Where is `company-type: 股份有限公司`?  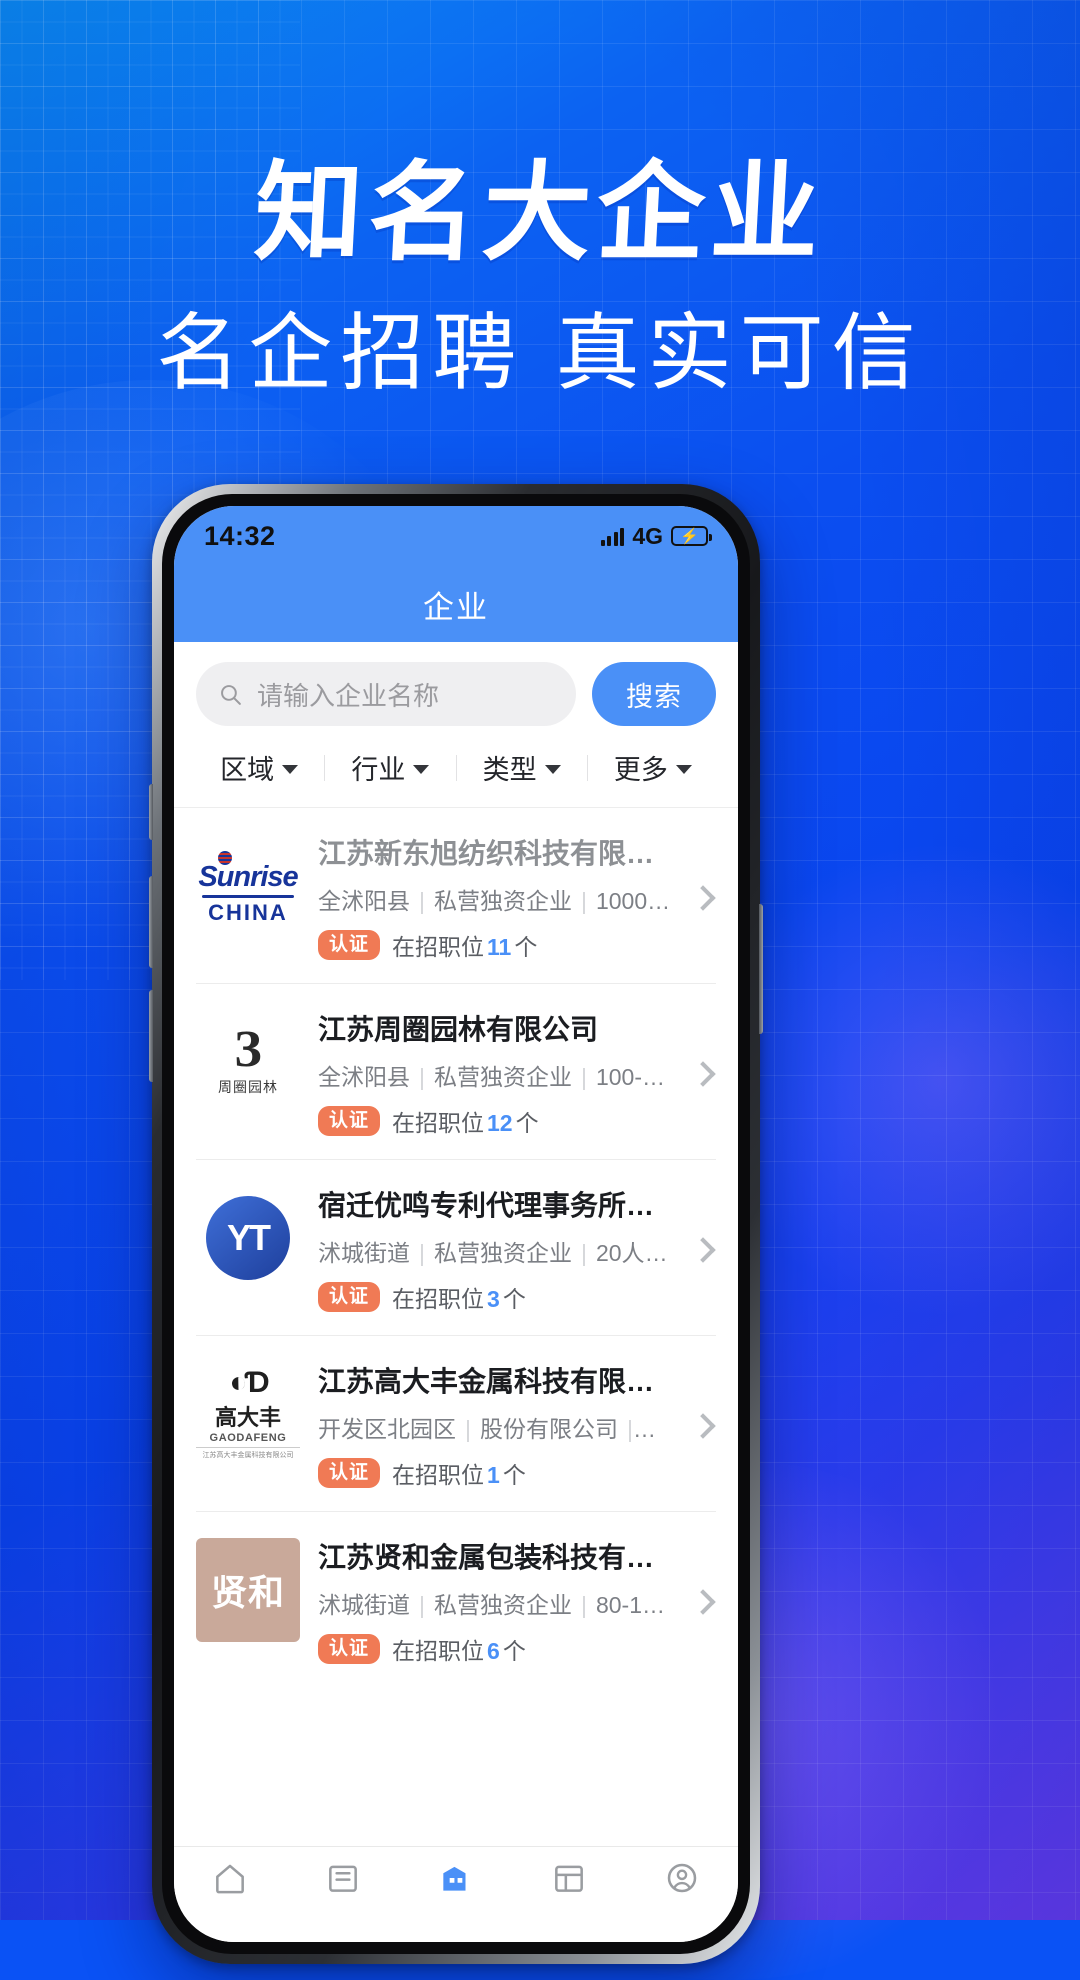
company-type: 股份有限公司 is located at coordinates (548, 1429).